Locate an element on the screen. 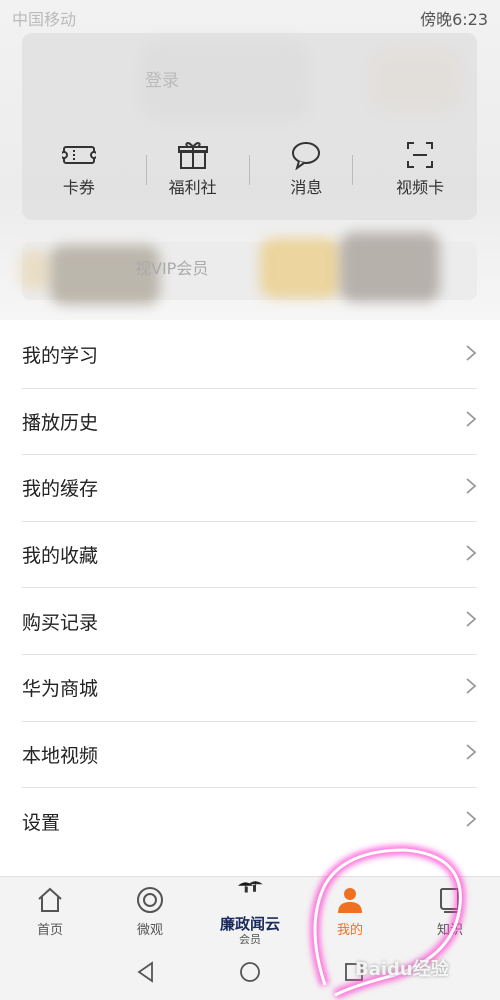  video-card-label: 视频卡 is located at coordinates (420, 187).